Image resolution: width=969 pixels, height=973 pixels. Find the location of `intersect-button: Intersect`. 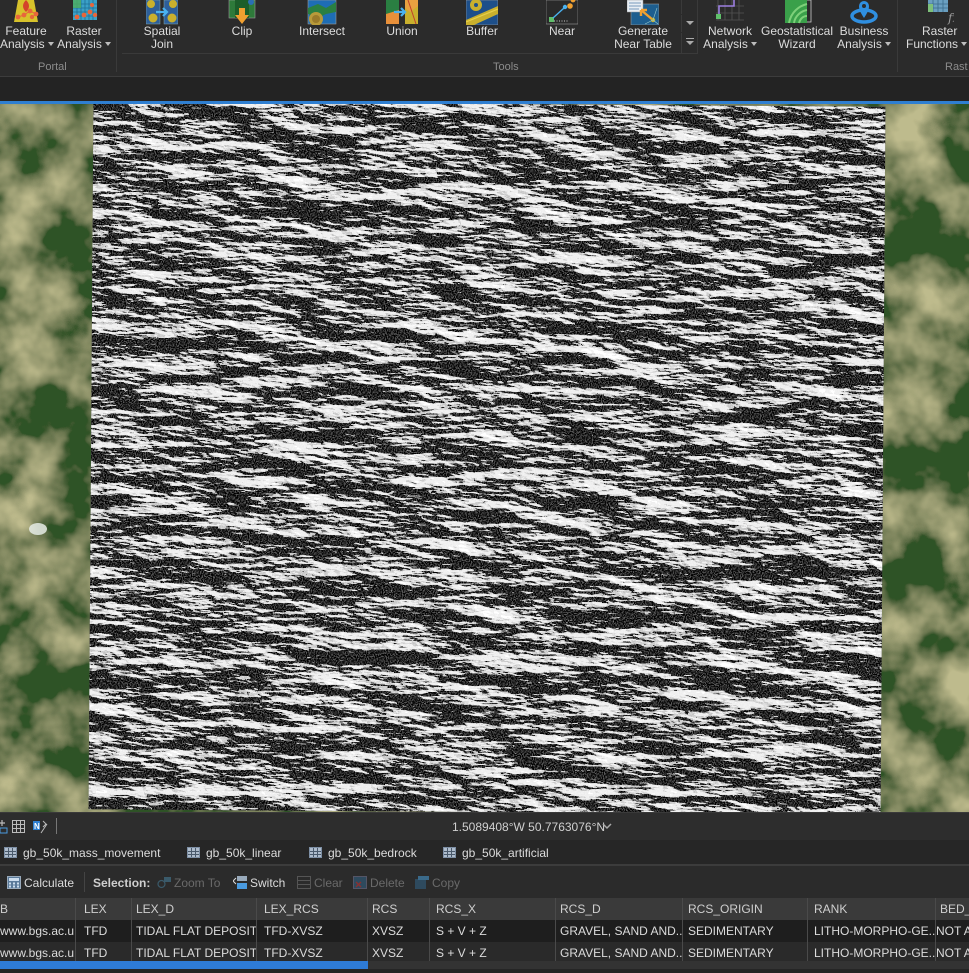

intersect-button: Intersect is located at coordinates (322, 25).